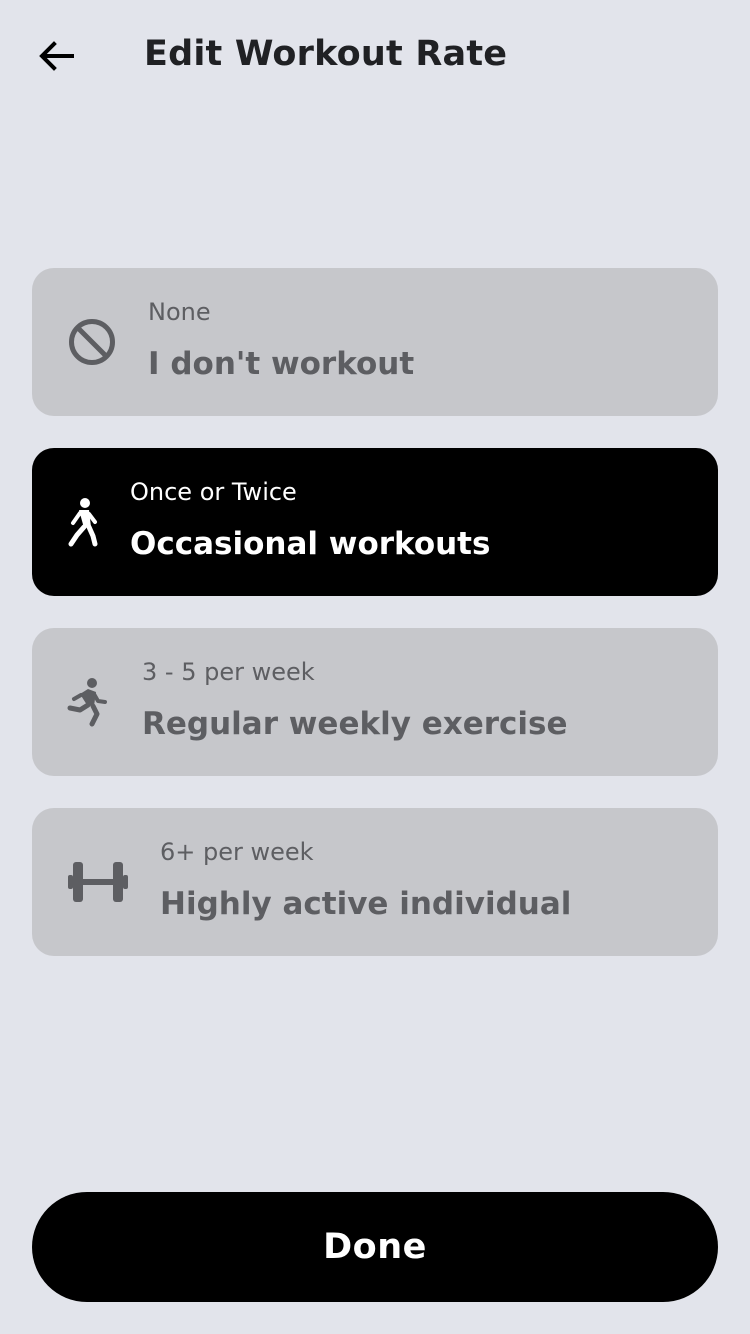 This screenshot has width=750, height=1334. I want to click on option-sub-label: 3 - 5 per week, so click(228, 672).